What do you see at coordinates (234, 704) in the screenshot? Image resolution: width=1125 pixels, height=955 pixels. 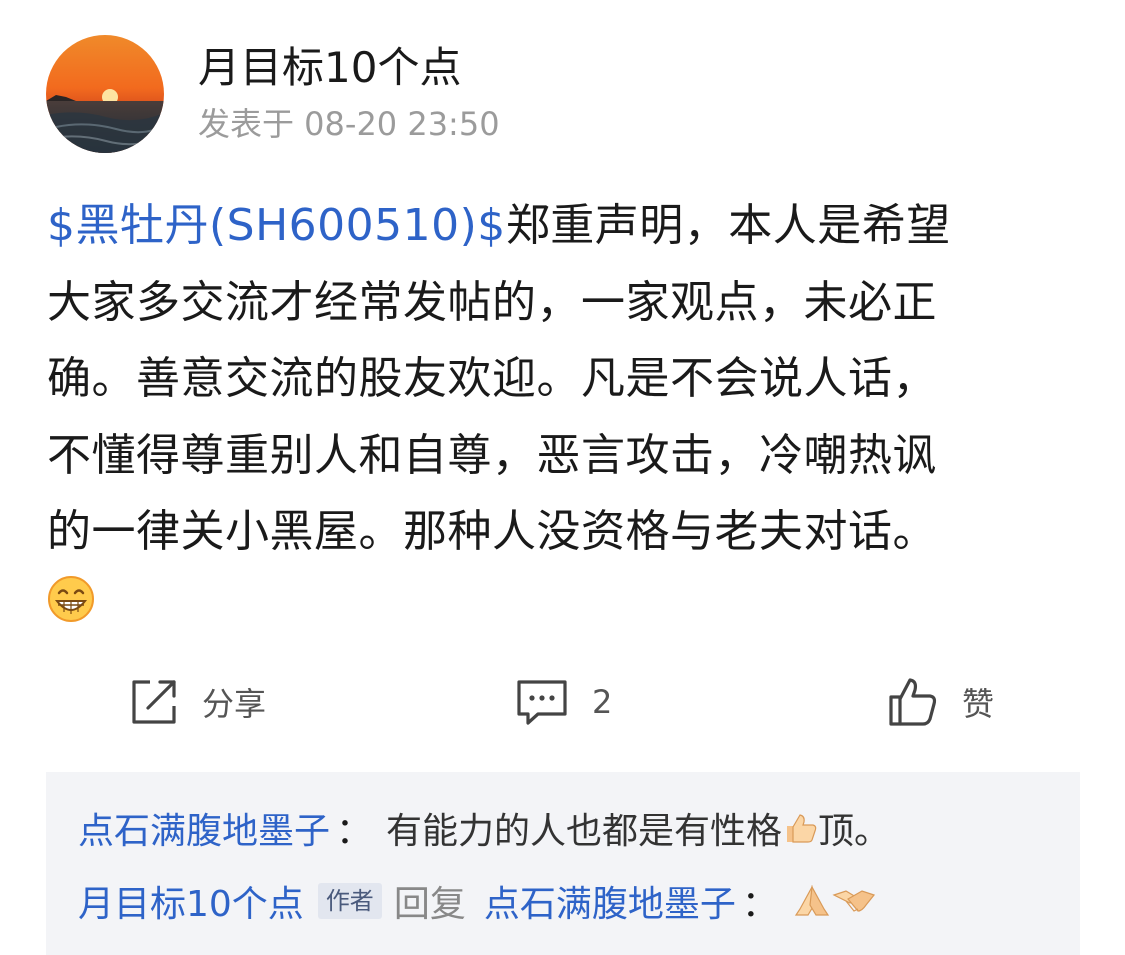 I see `share-label: 分享` at bounding box center [234, 704].